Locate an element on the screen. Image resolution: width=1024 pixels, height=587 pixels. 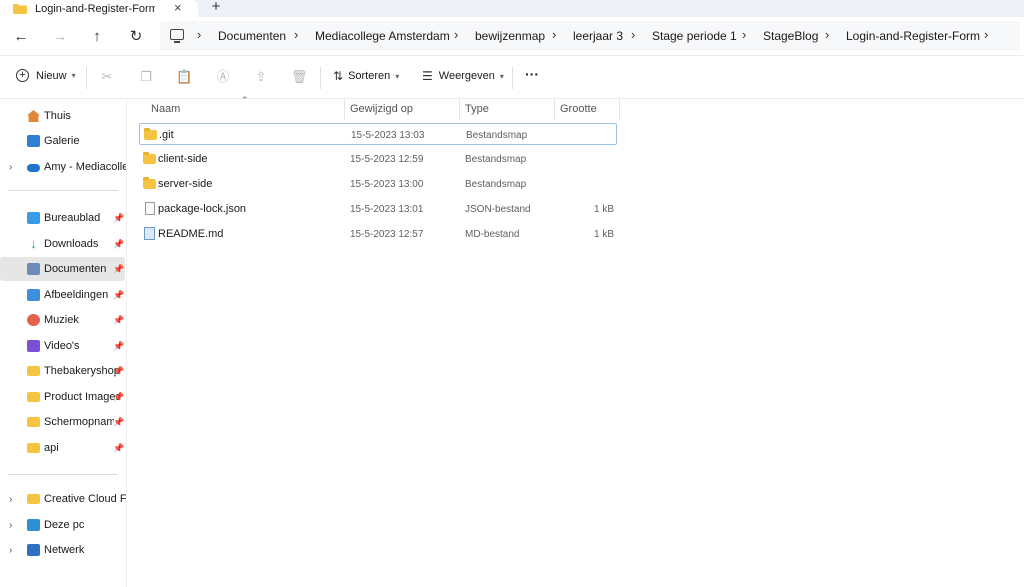
close-tab-icon: × is located at coordinates (178, 8).